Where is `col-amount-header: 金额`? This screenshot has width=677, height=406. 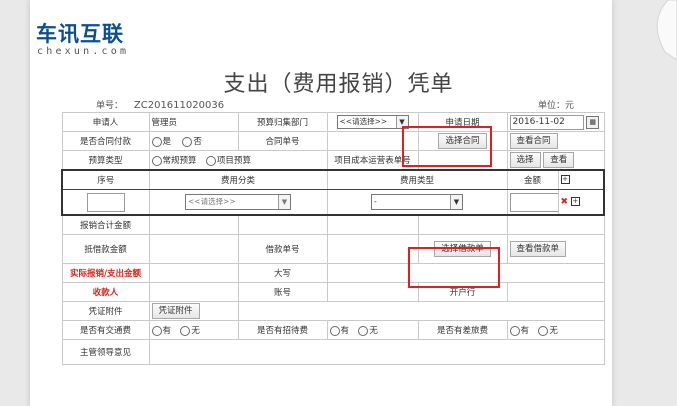 col-amount-header: 金额 is located at coordinates (532, 179).